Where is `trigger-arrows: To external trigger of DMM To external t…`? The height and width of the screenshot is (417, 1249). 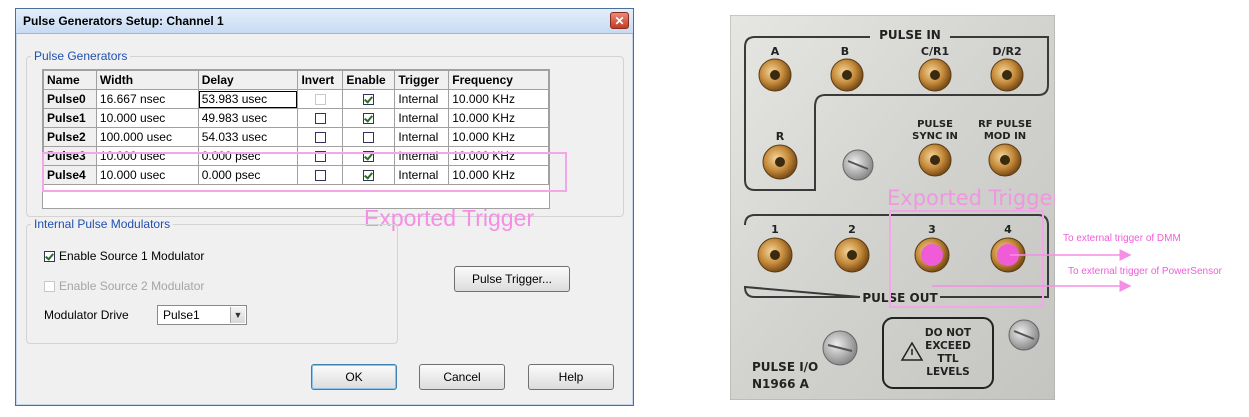
trigger-arrows: To external trigger of DMM To external t… is located at coordinates (1077, 262).